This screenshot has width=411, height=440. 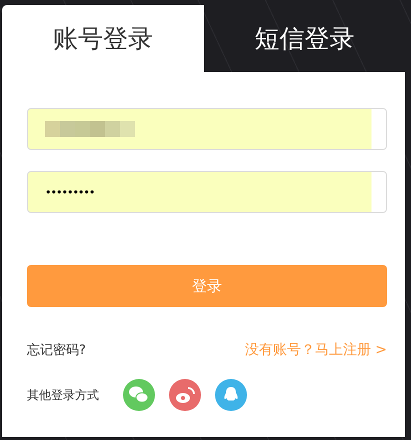 I want to click on other-login-label: 其他登录方式, so click(x=63, y=395).